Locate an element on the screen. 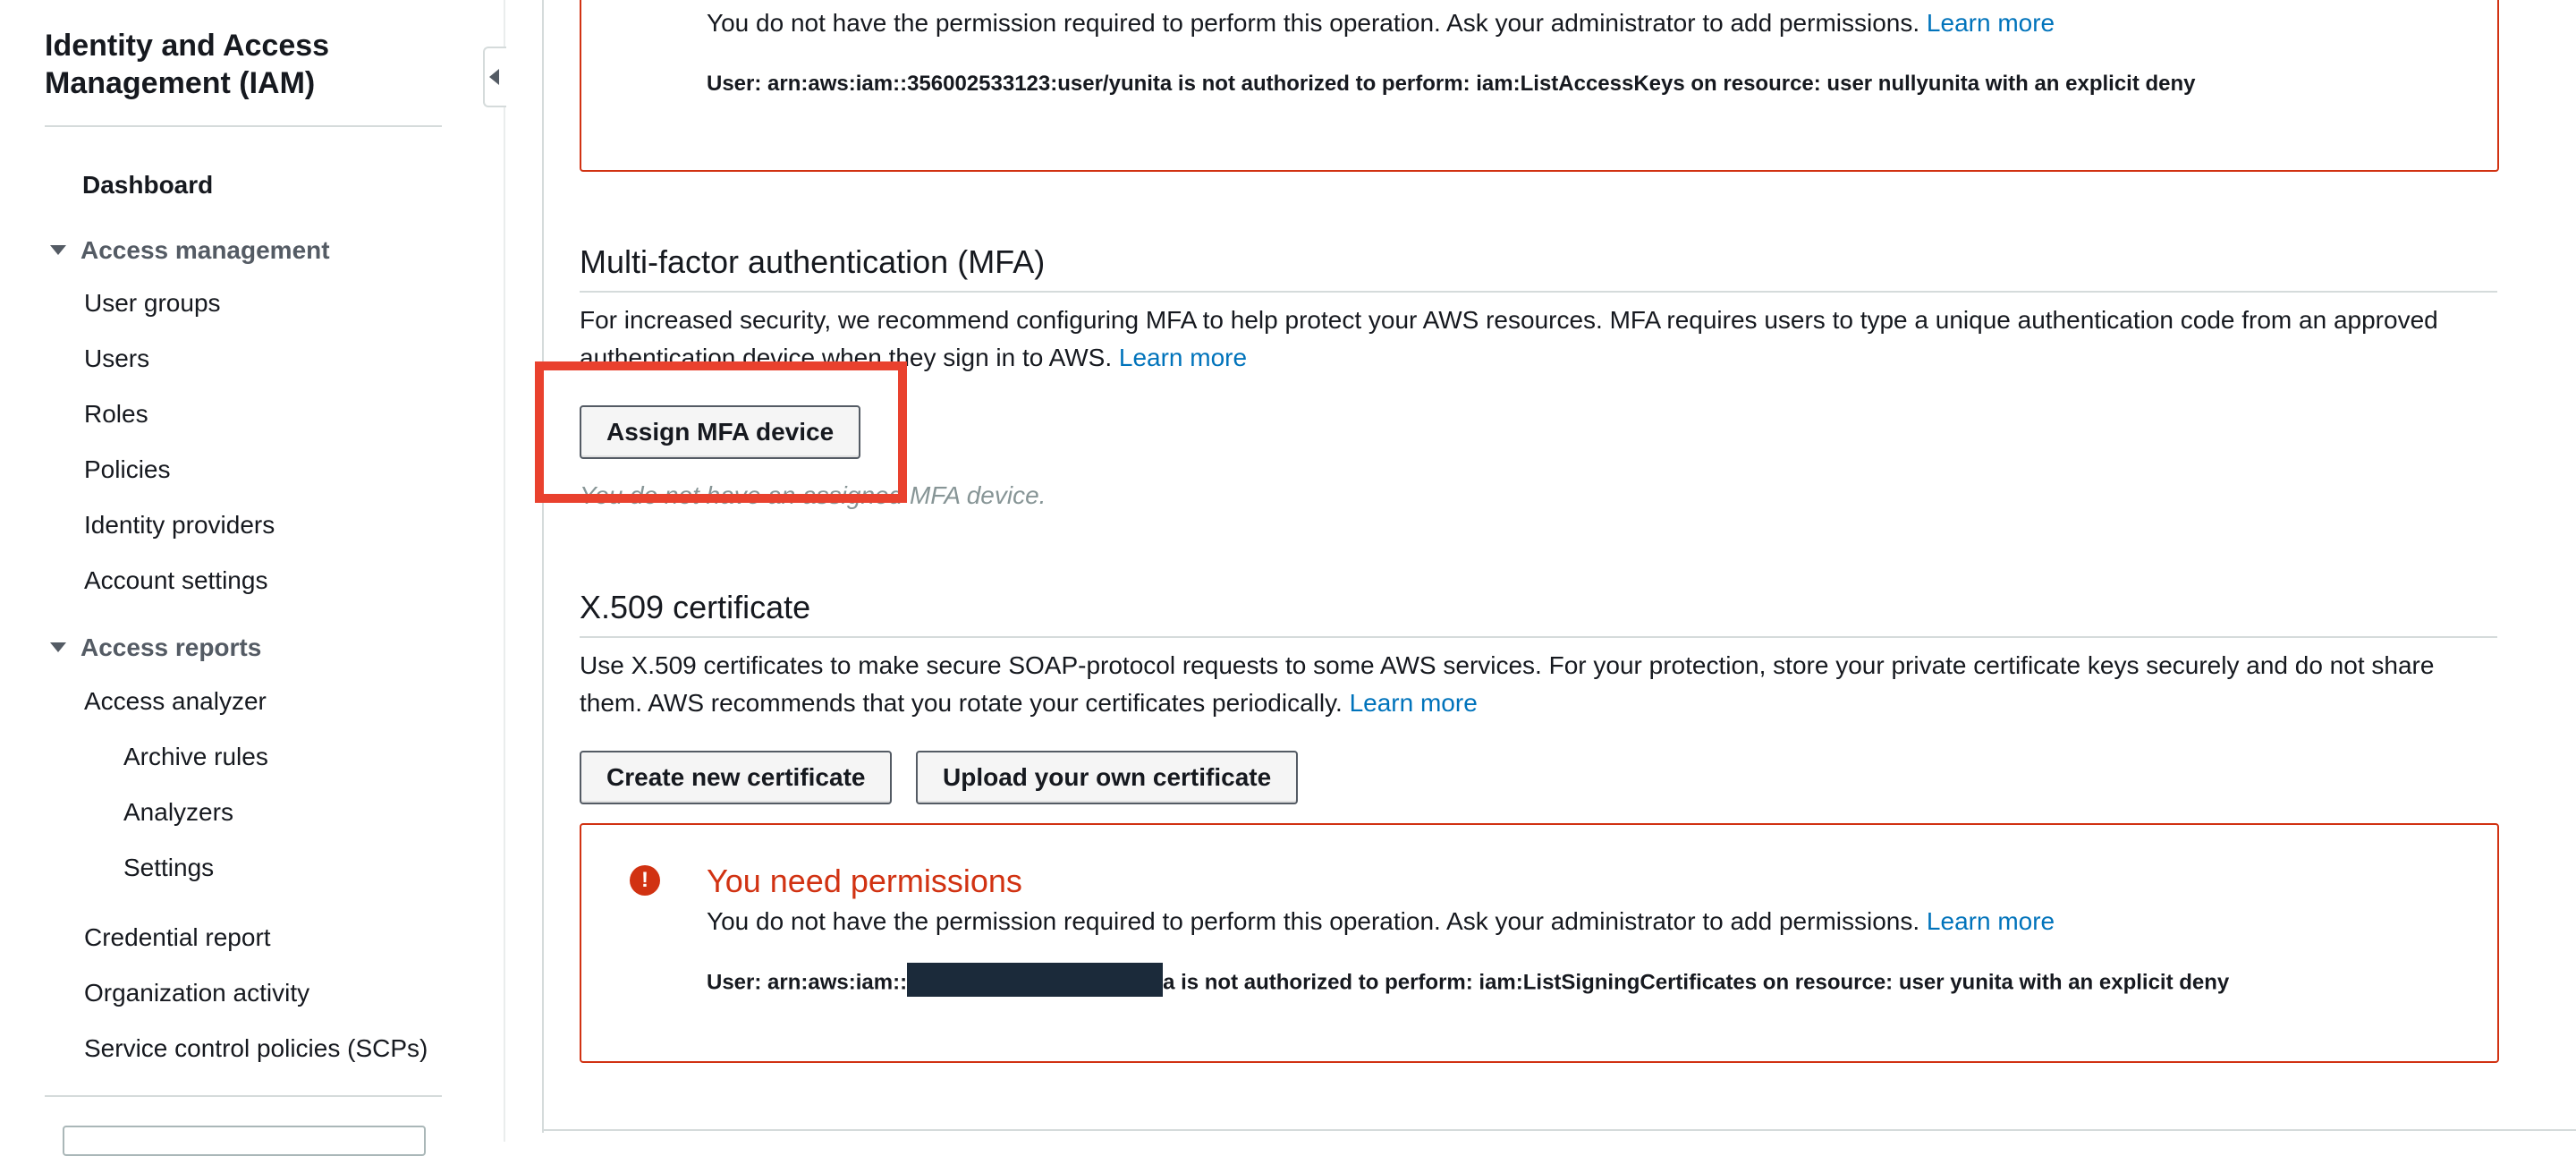  sidebar-item-settings: Settings is located at coordinates (168, 868).